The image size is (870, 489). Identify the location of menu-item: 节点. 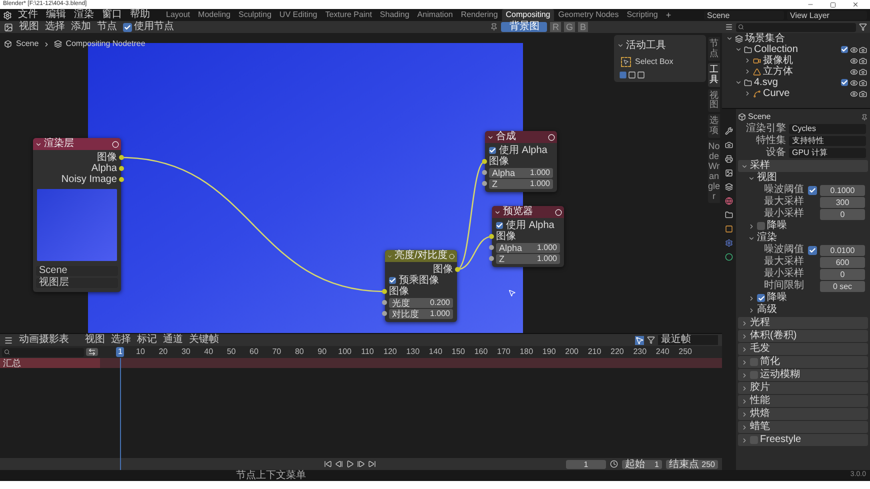
(107, 27).